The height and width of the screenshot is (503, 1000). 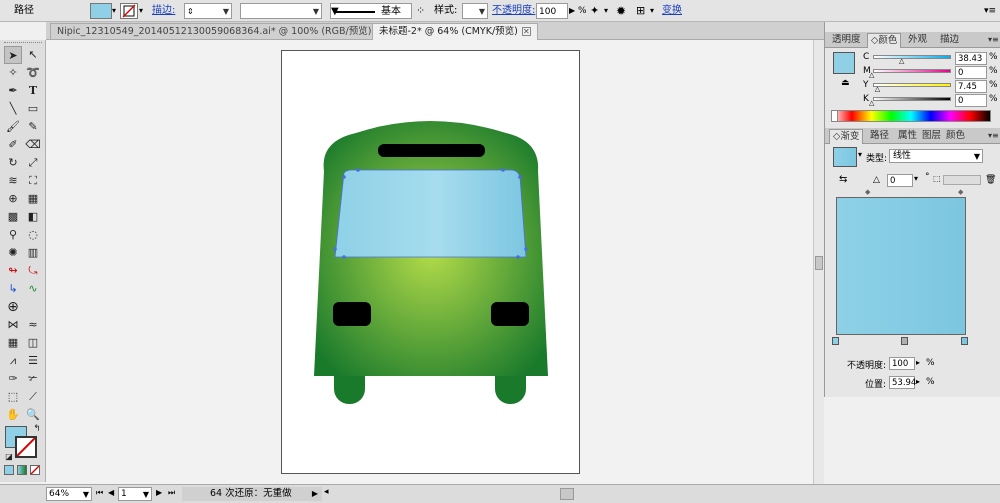 I want to click on gradient-mode-icon, so click(x=22, y=470).